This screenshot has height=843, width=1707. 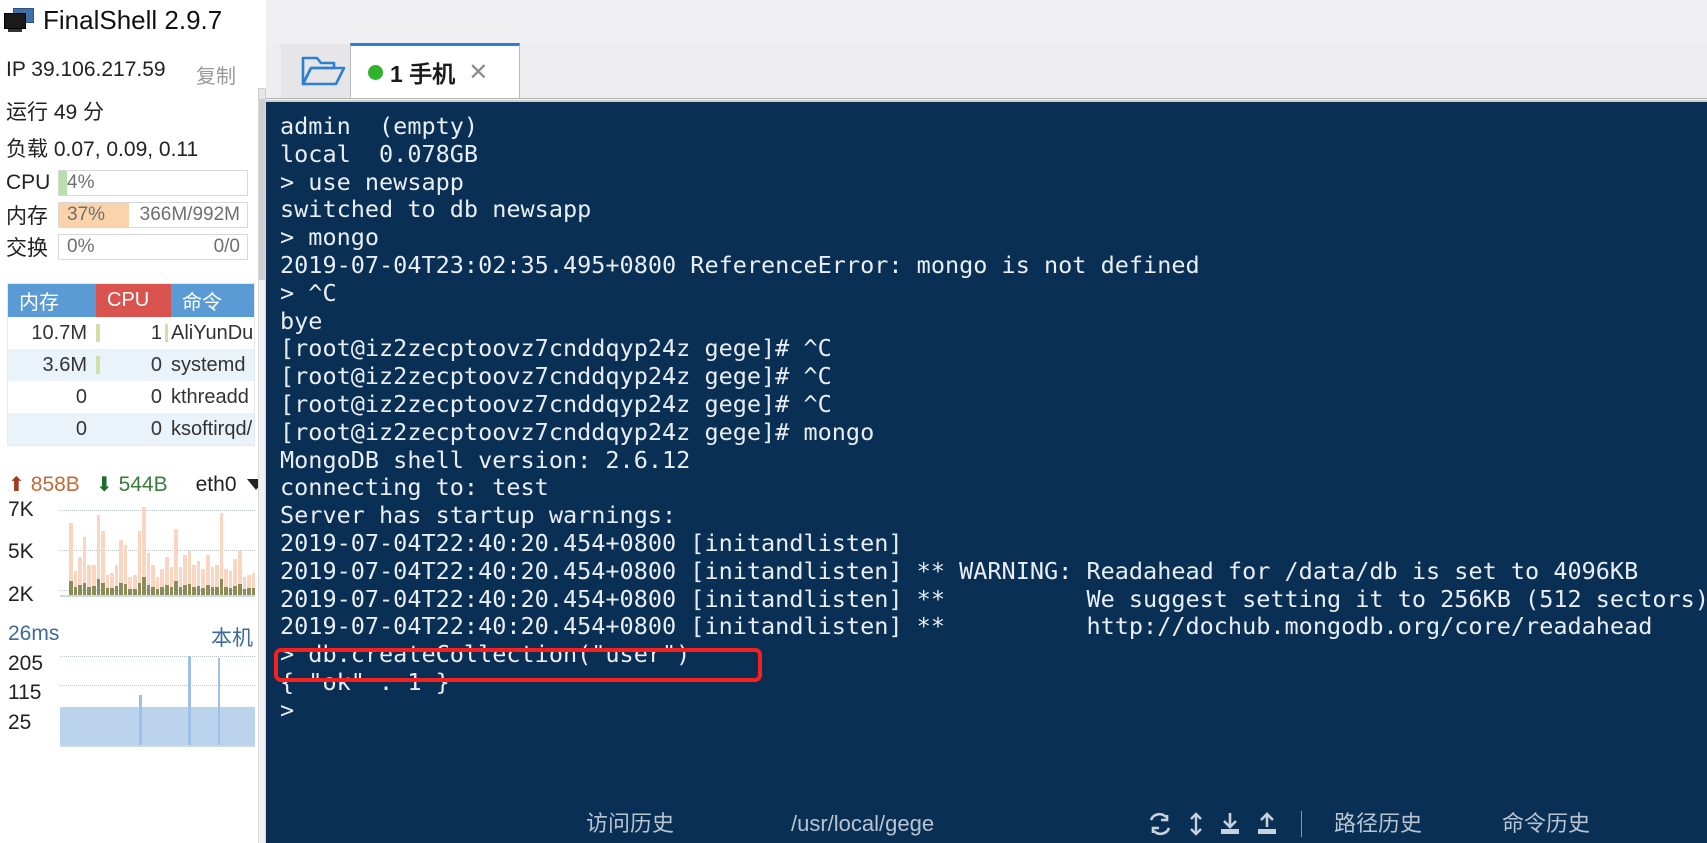 I want to click on terminal-line: >, so click(x=287, y=709).